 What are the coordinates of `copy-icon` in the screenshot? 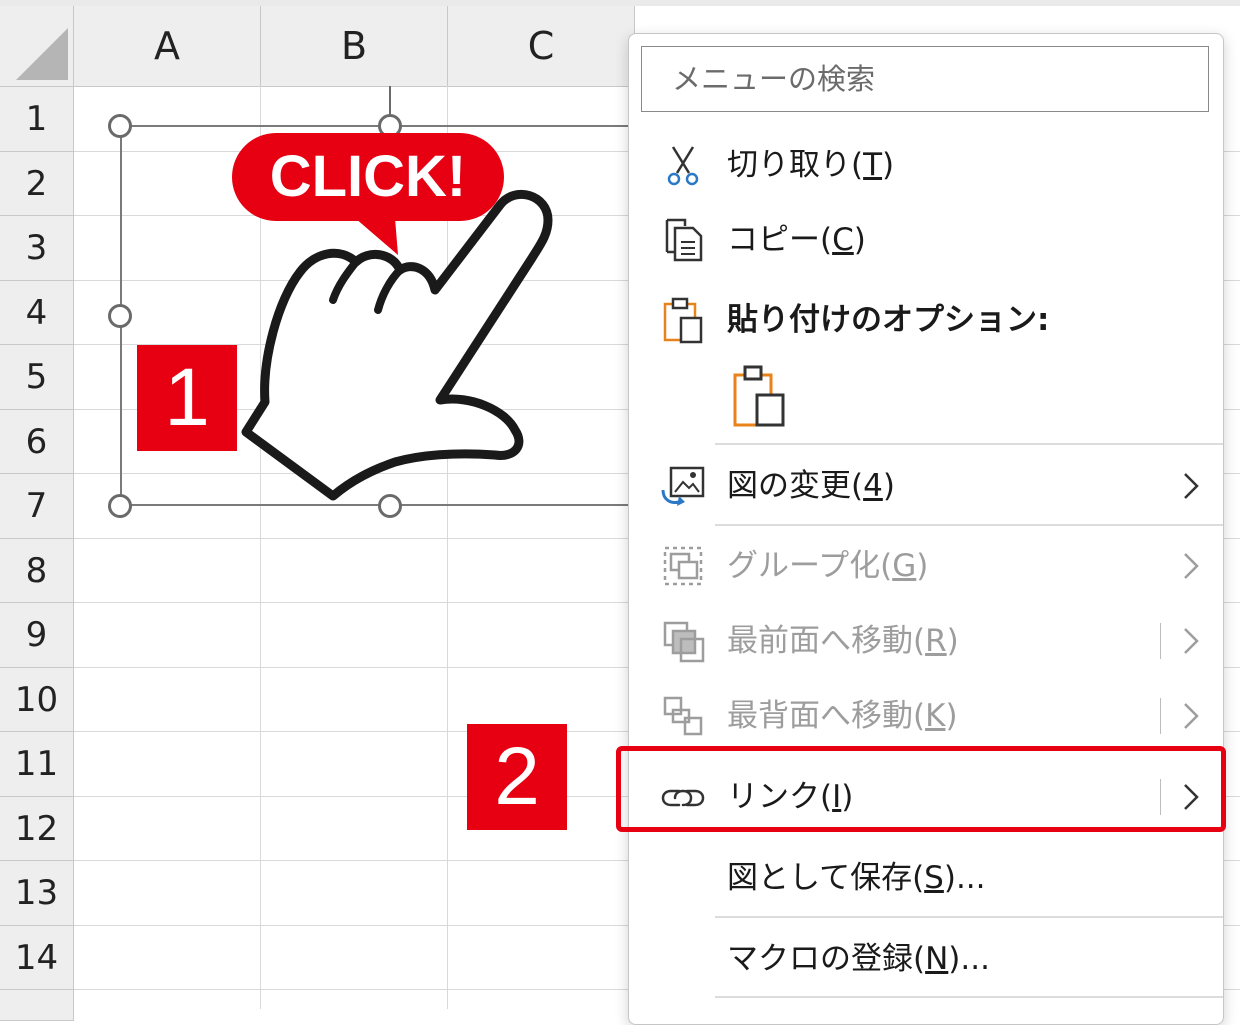 It's located at (684, 240).